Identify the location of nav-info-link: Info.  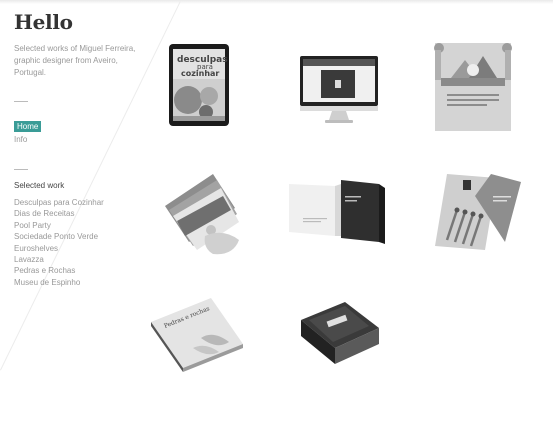
(76, 139).